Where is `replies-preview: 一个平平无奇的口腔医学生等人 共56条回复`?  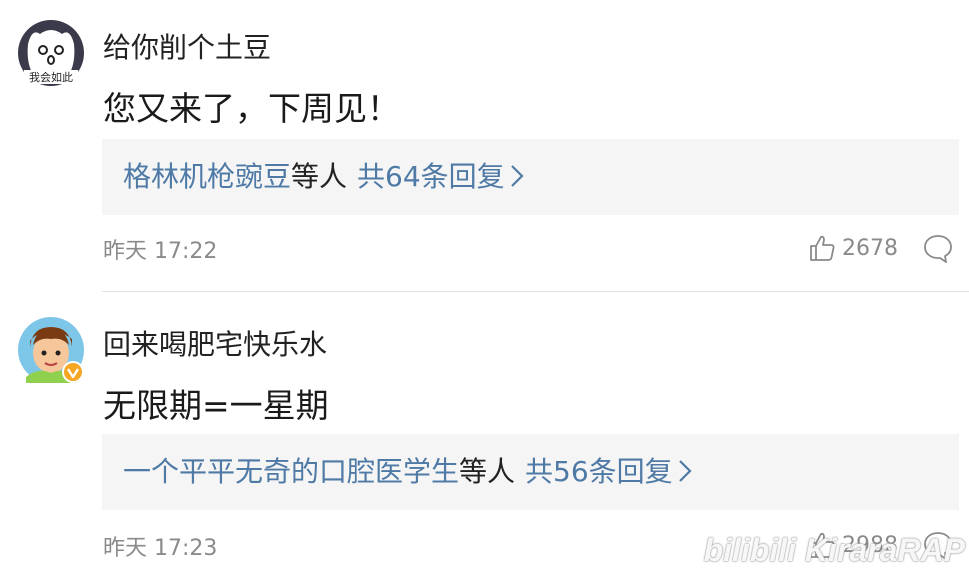
replies-preview: 一个平平无奇的口腔医学生等人 共56条回复 is located at coordinates (530, 472).